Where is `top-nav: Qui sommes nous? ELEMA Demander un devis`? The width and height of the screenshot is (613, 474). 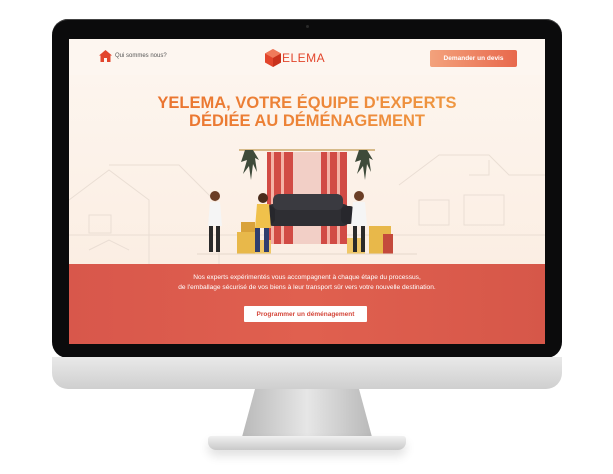 top-nav: Qui sommes nous? ELEMA Demander un devis is located at coordinates (307, 57).